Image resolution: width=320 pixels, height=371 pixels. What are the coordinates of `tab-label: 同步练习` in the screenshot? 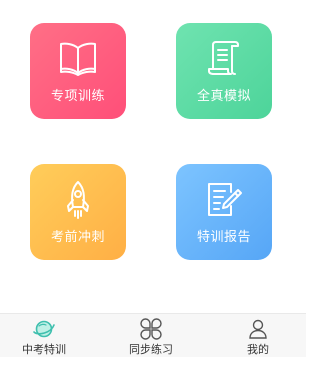 It's located at (151, 349).